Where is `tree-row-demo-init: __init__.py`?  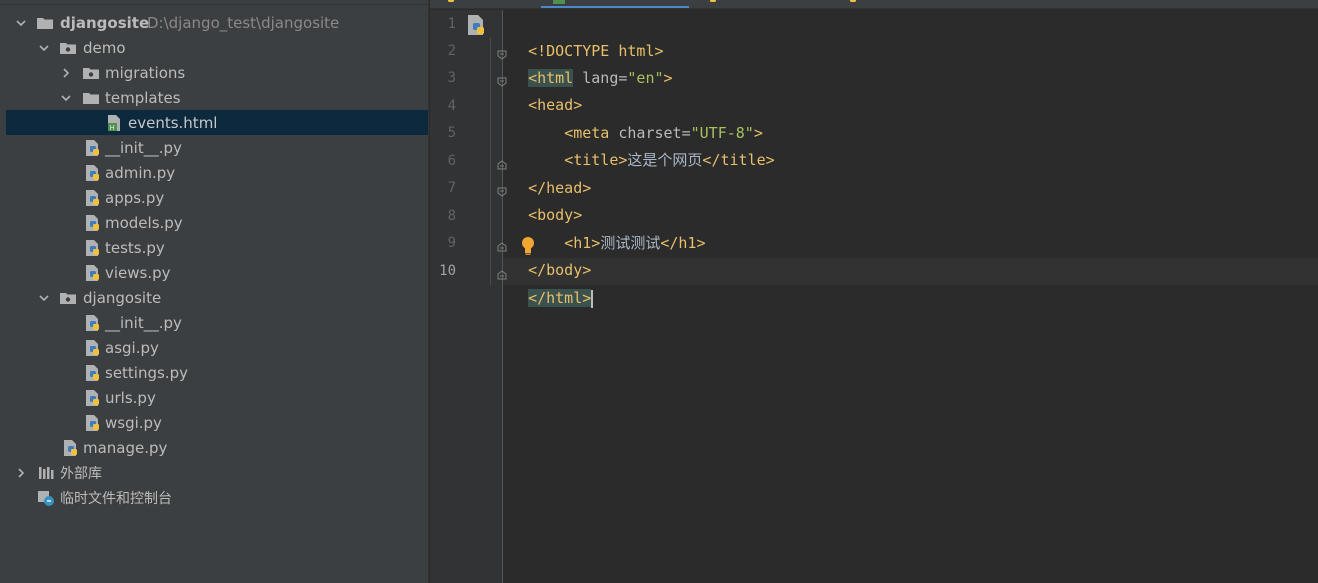 tree-row-demo-init: __init__.py is located at coordinates (214, 147).